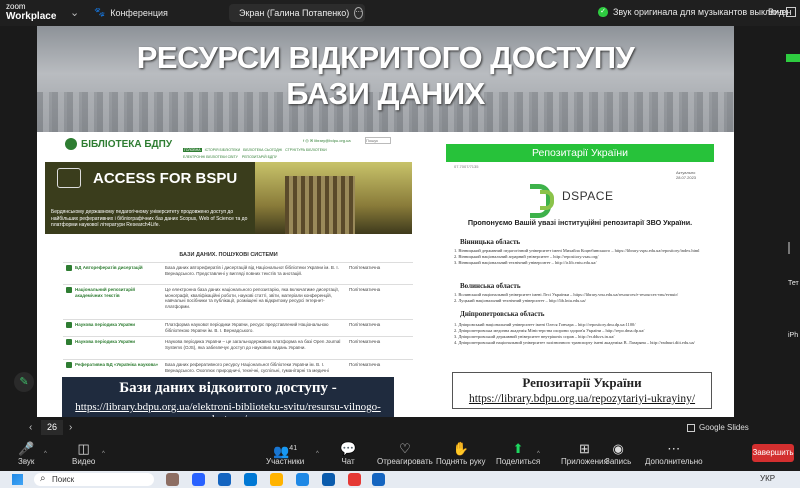  I want to click on zoom-logo: zoom Workplace, so click(31, 12).